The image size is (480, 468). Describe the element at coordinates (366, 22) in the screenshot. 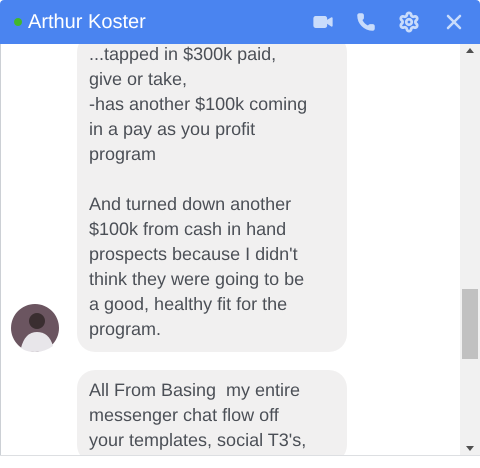

I see `phone-icon` at that location.